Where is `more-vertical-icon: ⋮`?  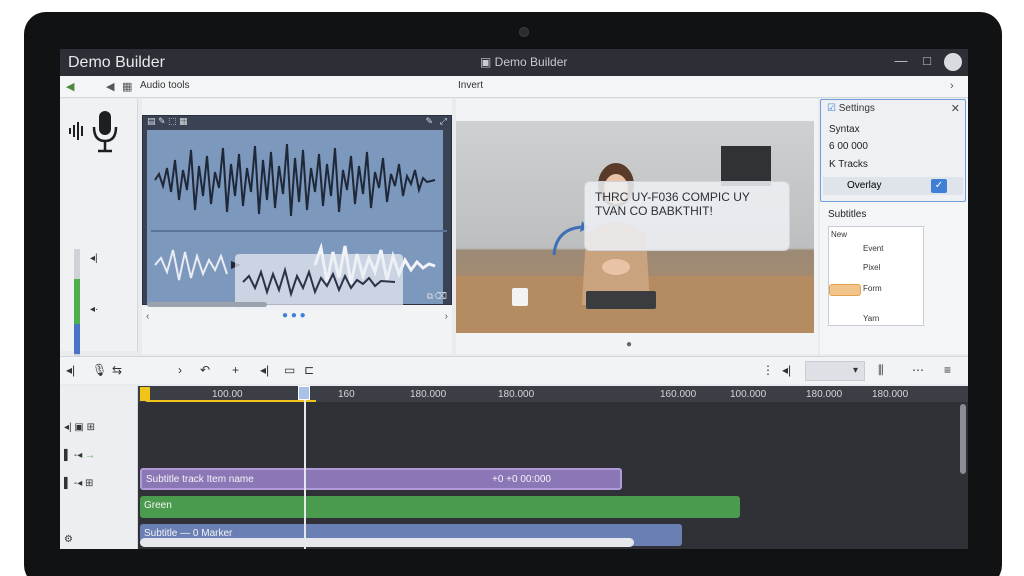
more-vertical-icon: ⋮ is located at coordinates (768, 370).